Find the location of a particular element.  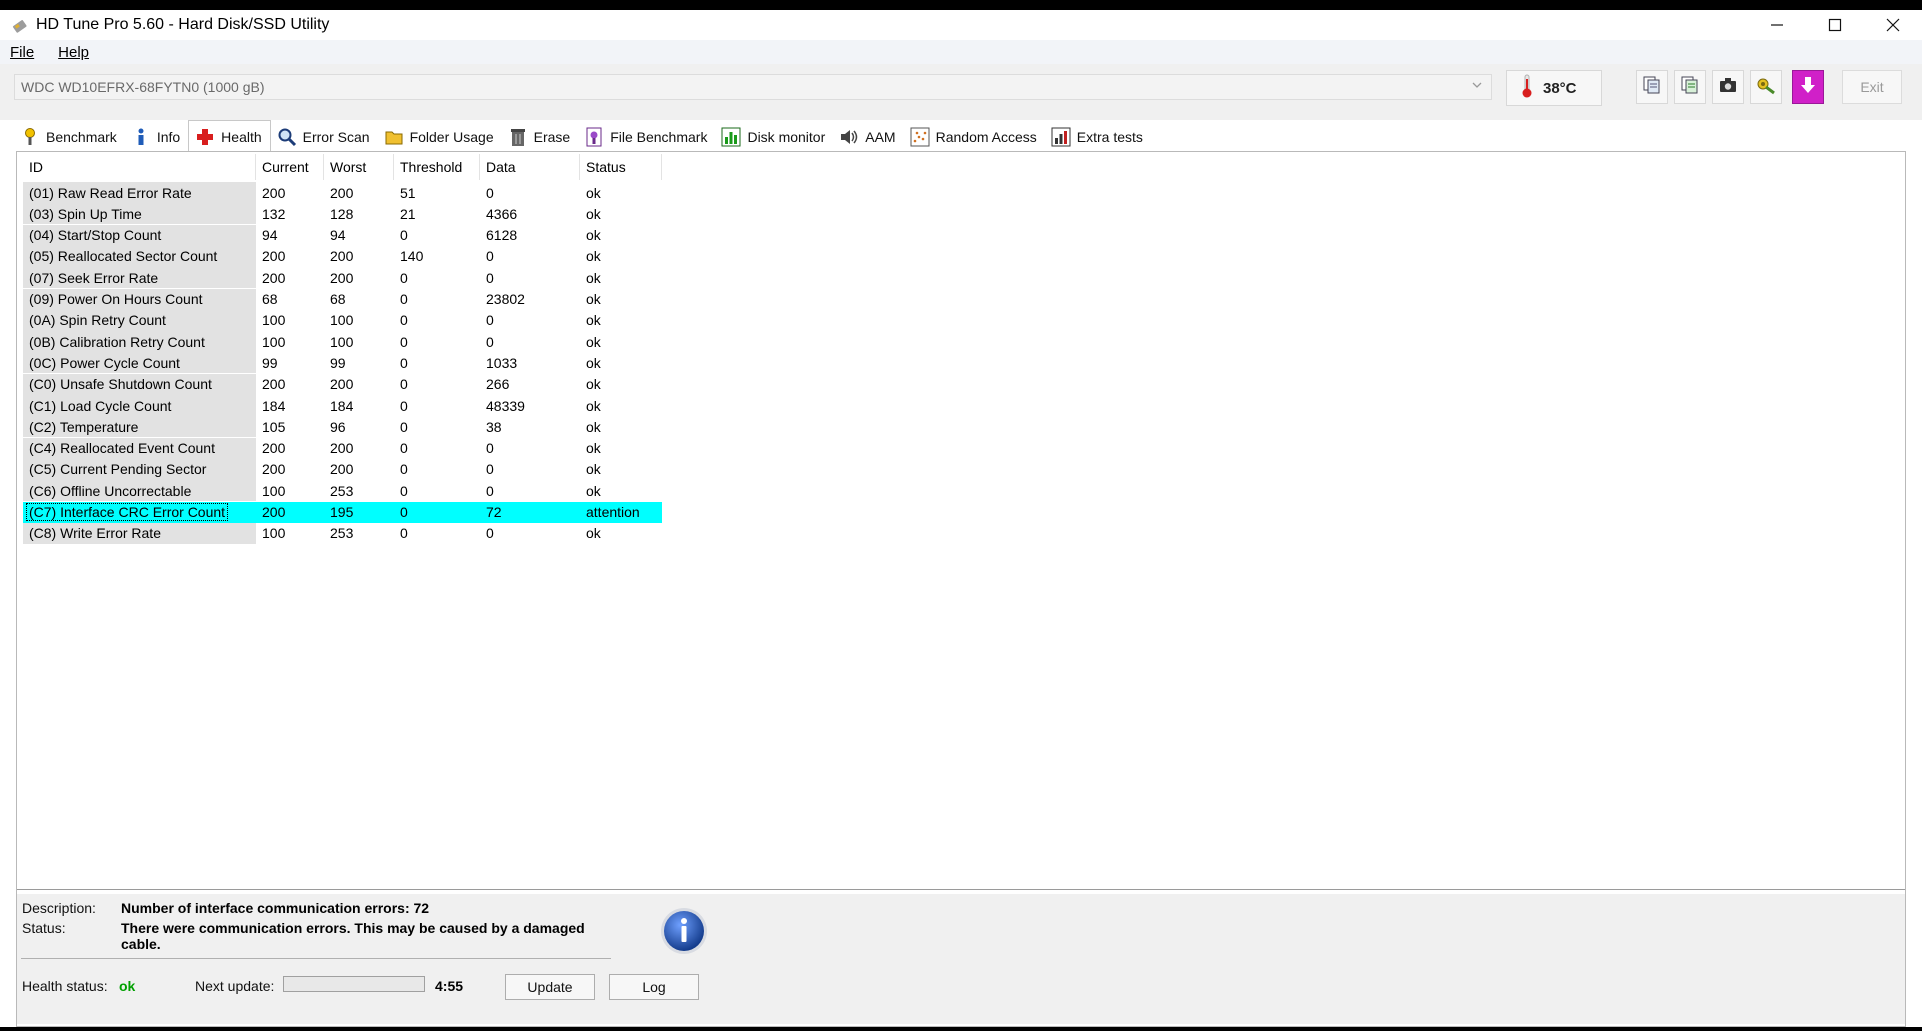

window-title: HD Tune Pro 5.60 - Hard Disk/SSD Utility is located at coordinates (183, 24).